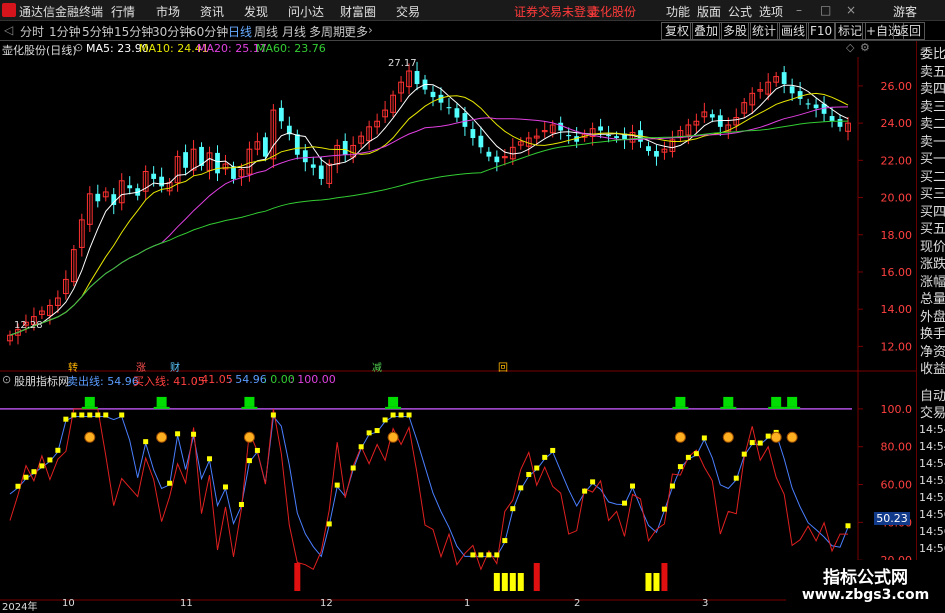 The width and height of the screenshot is (945, 613). What do you see at coordinates (897, 447) in the screenshot?
I see `indicator-tick-label: 80.00` at bounding box center [897, 447].